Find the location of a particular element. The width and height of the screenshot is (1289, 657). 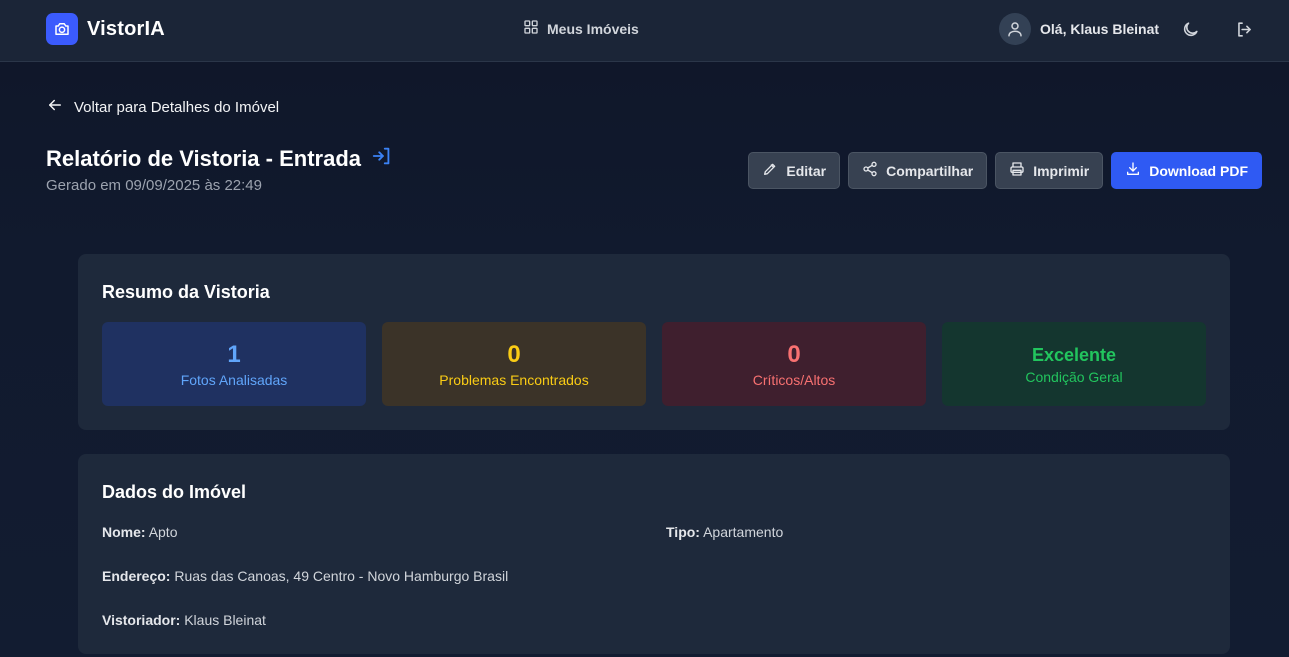

field-label: Vistoriador: is located at coordinates (141, 620).